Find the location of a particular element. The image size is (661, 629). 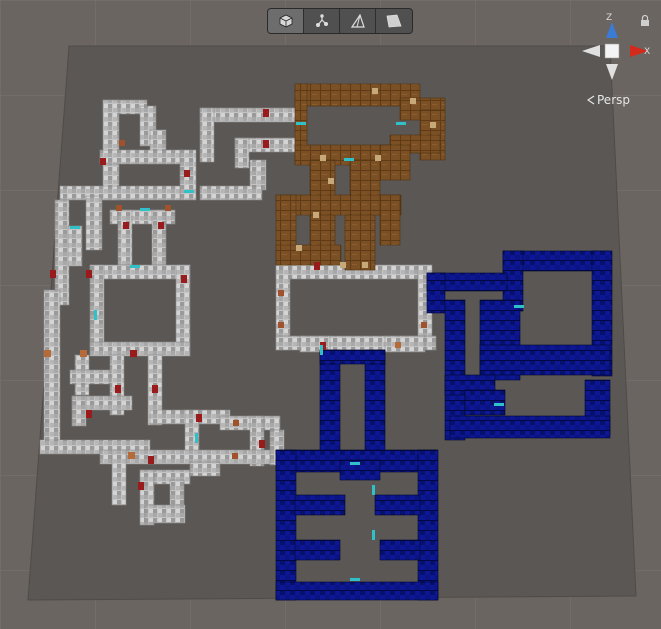

projection-toggle: Persp is located at coordinates (608, 100).